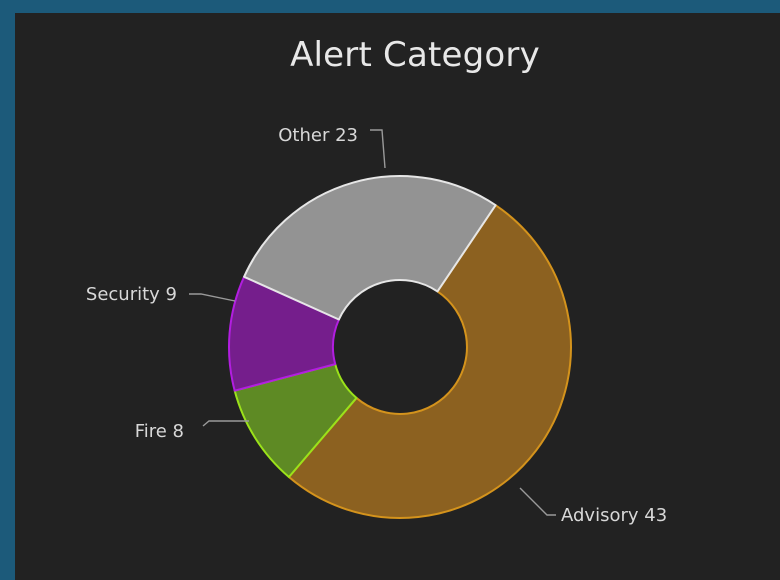 The image size is (780, 580). What do you see at coordinates (159, 431) in the screenshot?
I see `data-label-fire: Fire 8` at bounding box center [159, 431].